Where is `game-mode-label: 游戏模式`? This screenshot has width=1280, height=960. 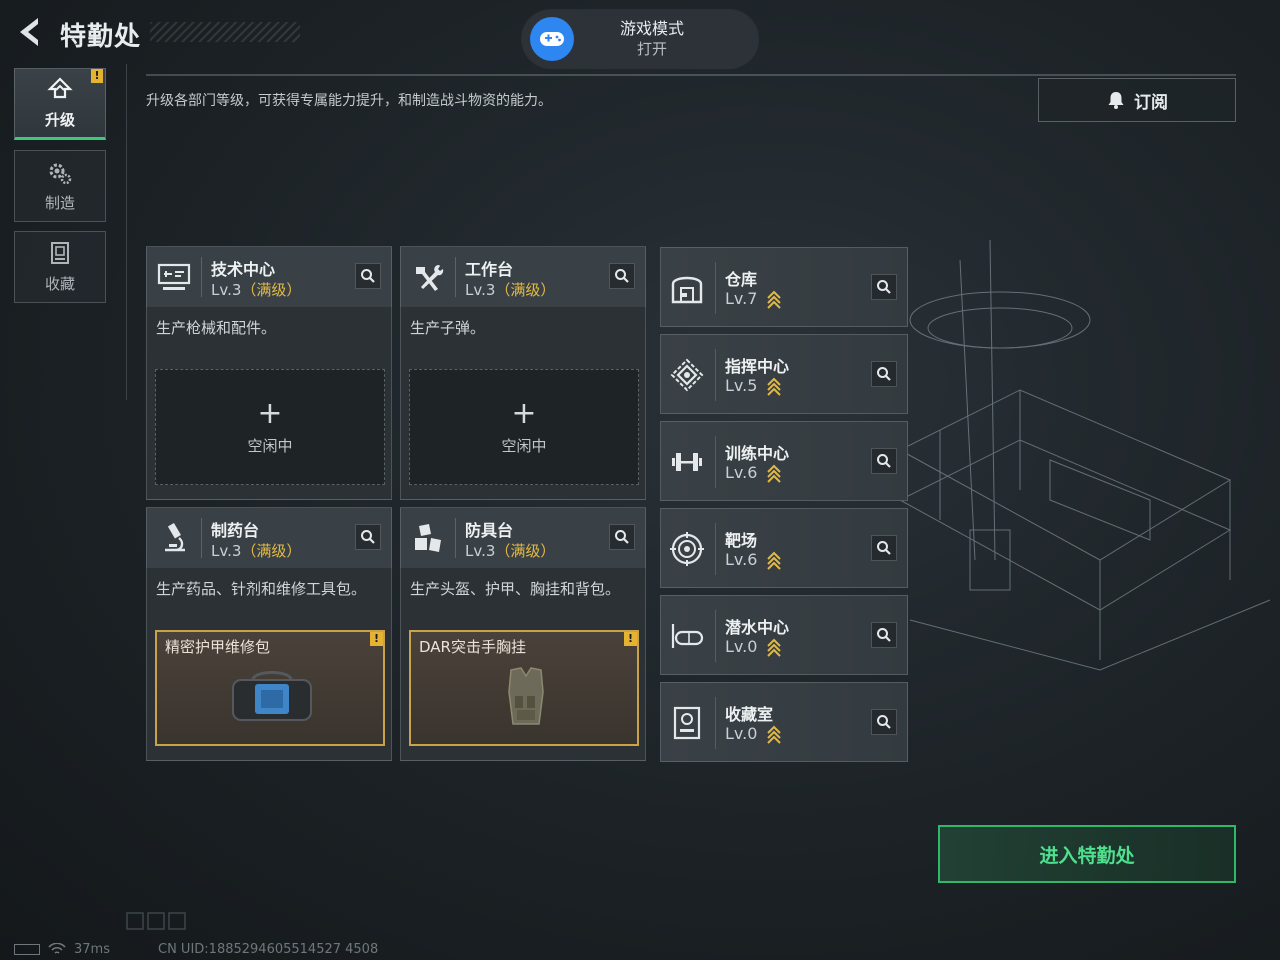 game-mode-label: 游戏模式 is located at coordinates (651, 28).